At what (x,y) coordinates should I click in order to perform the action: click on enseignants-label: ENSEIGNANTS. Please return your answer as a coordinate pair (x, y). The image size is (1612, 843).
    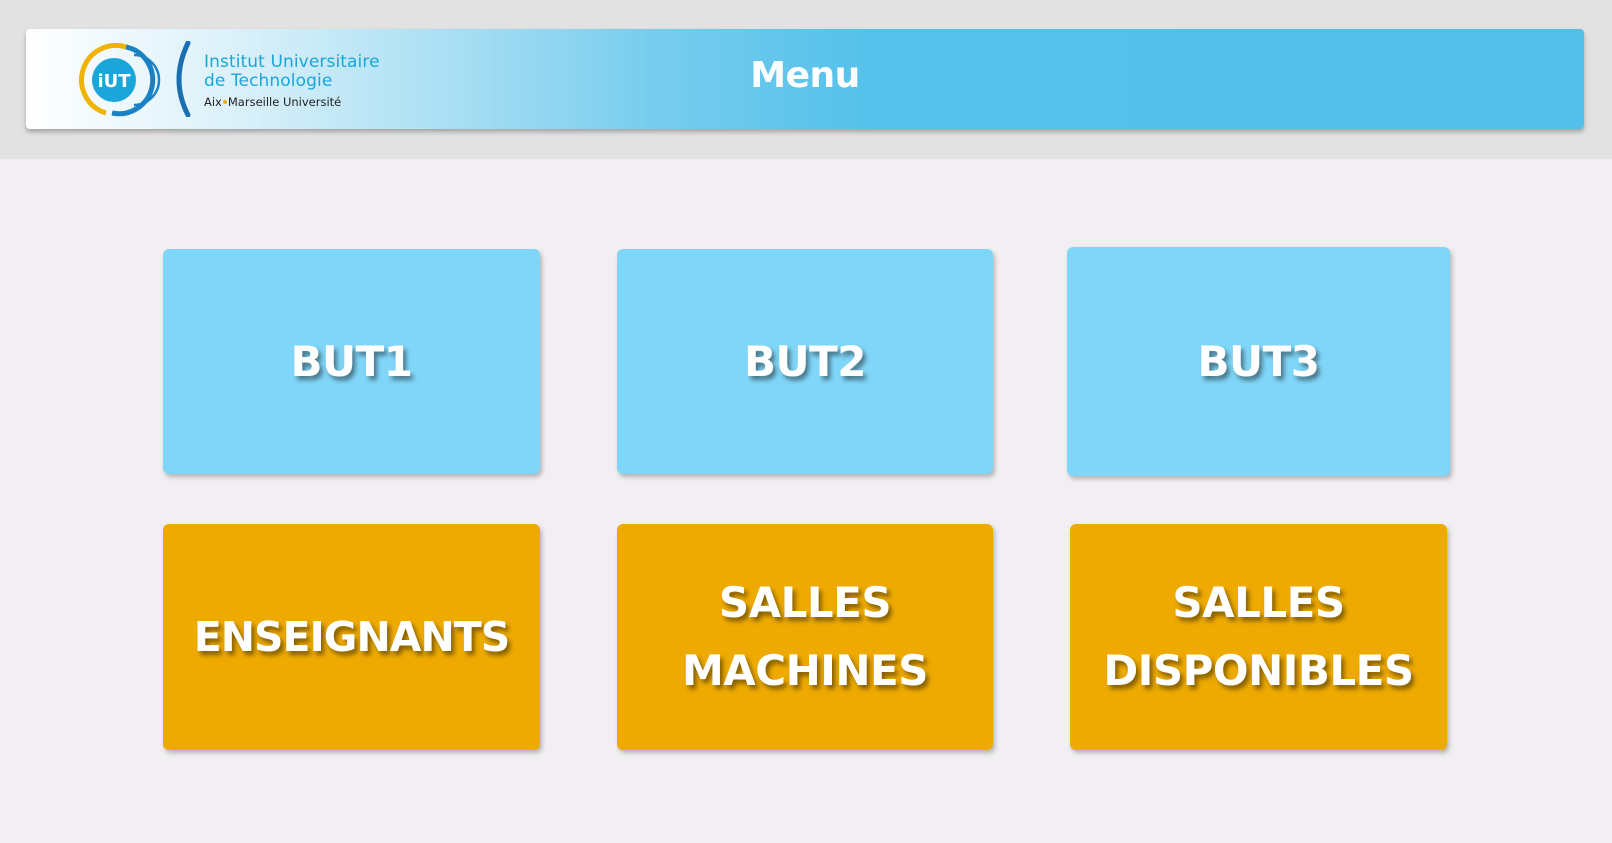
    Looking at the image, I should click on (352, 637).